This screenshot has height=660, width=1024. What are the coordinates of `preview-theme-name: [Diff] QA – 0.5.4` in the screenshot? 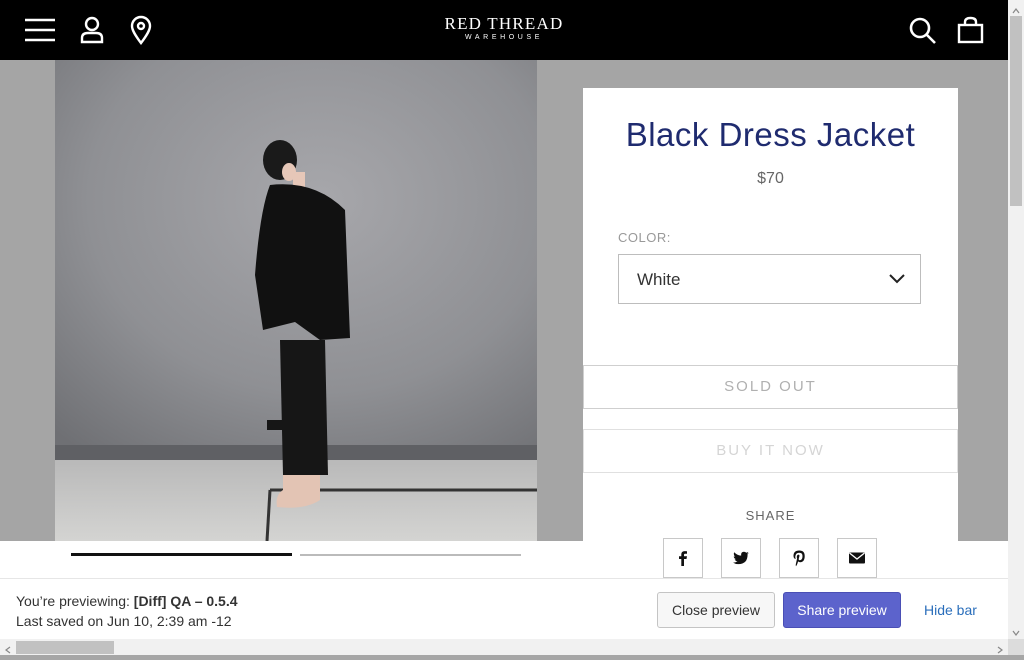 It's located at (185, 601).